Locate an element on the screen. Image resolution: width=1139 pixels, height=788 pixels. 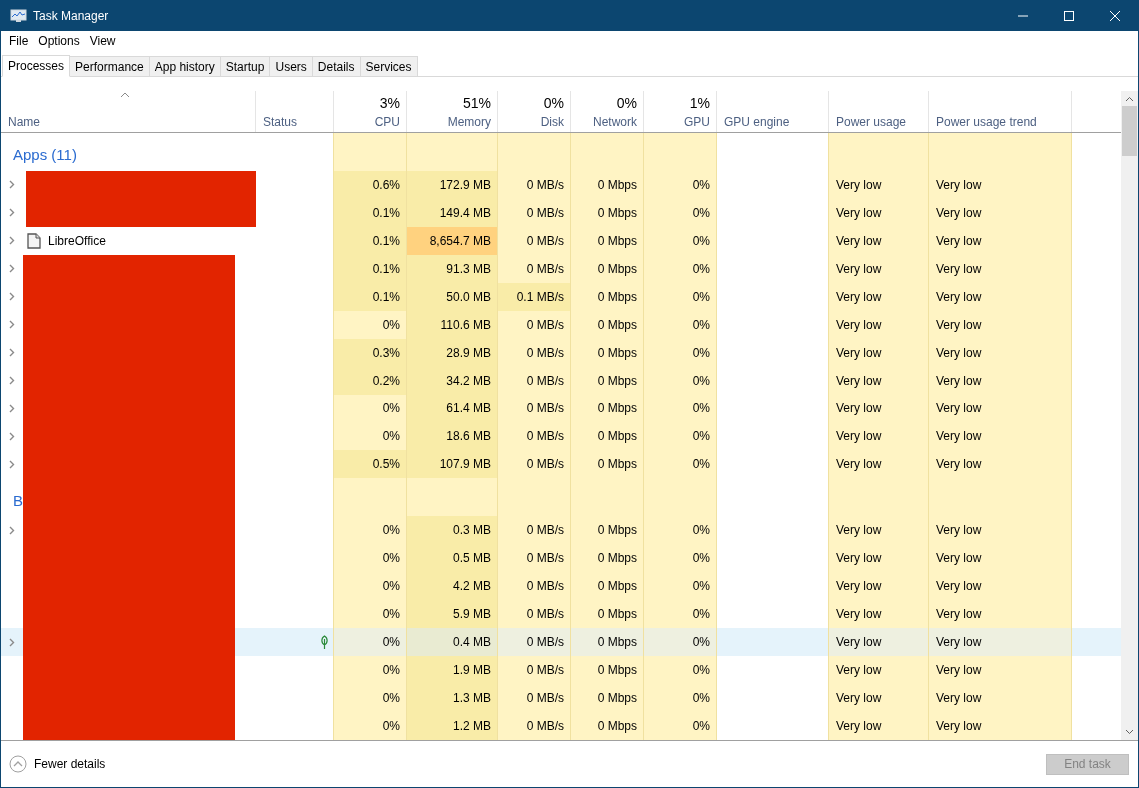
process-name-cell: LibreOffice is located at coordinates (128, 240).